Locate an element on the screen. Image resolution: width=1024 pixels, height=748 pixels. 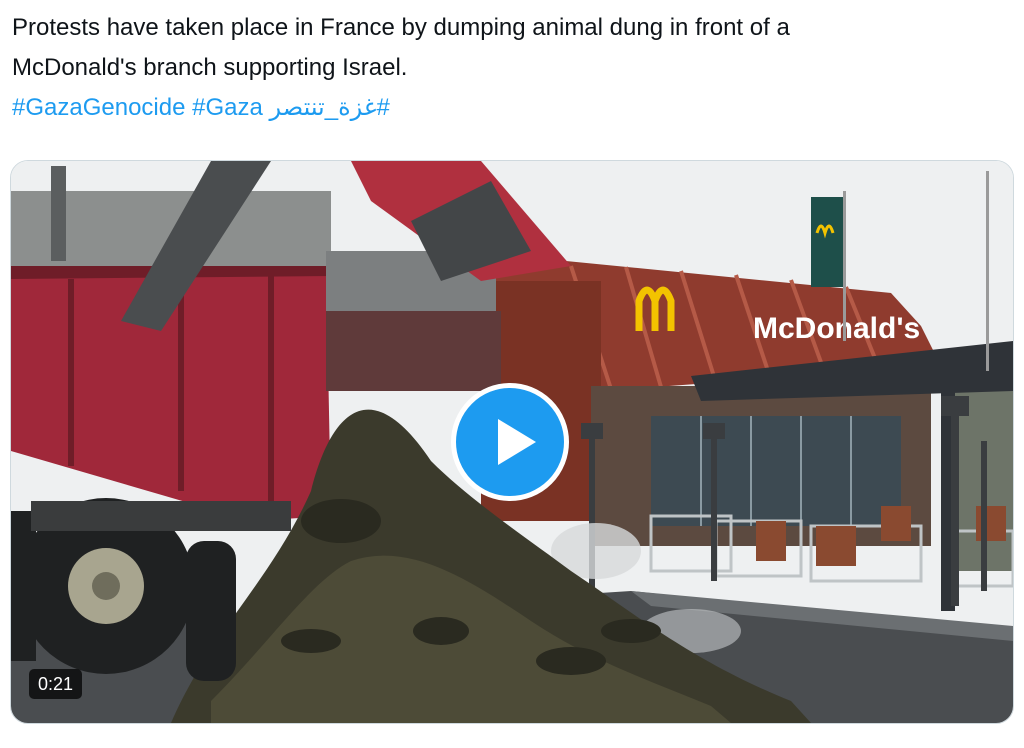
mcdonalds-sign: McDonald's is located at coordinates (836, 328).